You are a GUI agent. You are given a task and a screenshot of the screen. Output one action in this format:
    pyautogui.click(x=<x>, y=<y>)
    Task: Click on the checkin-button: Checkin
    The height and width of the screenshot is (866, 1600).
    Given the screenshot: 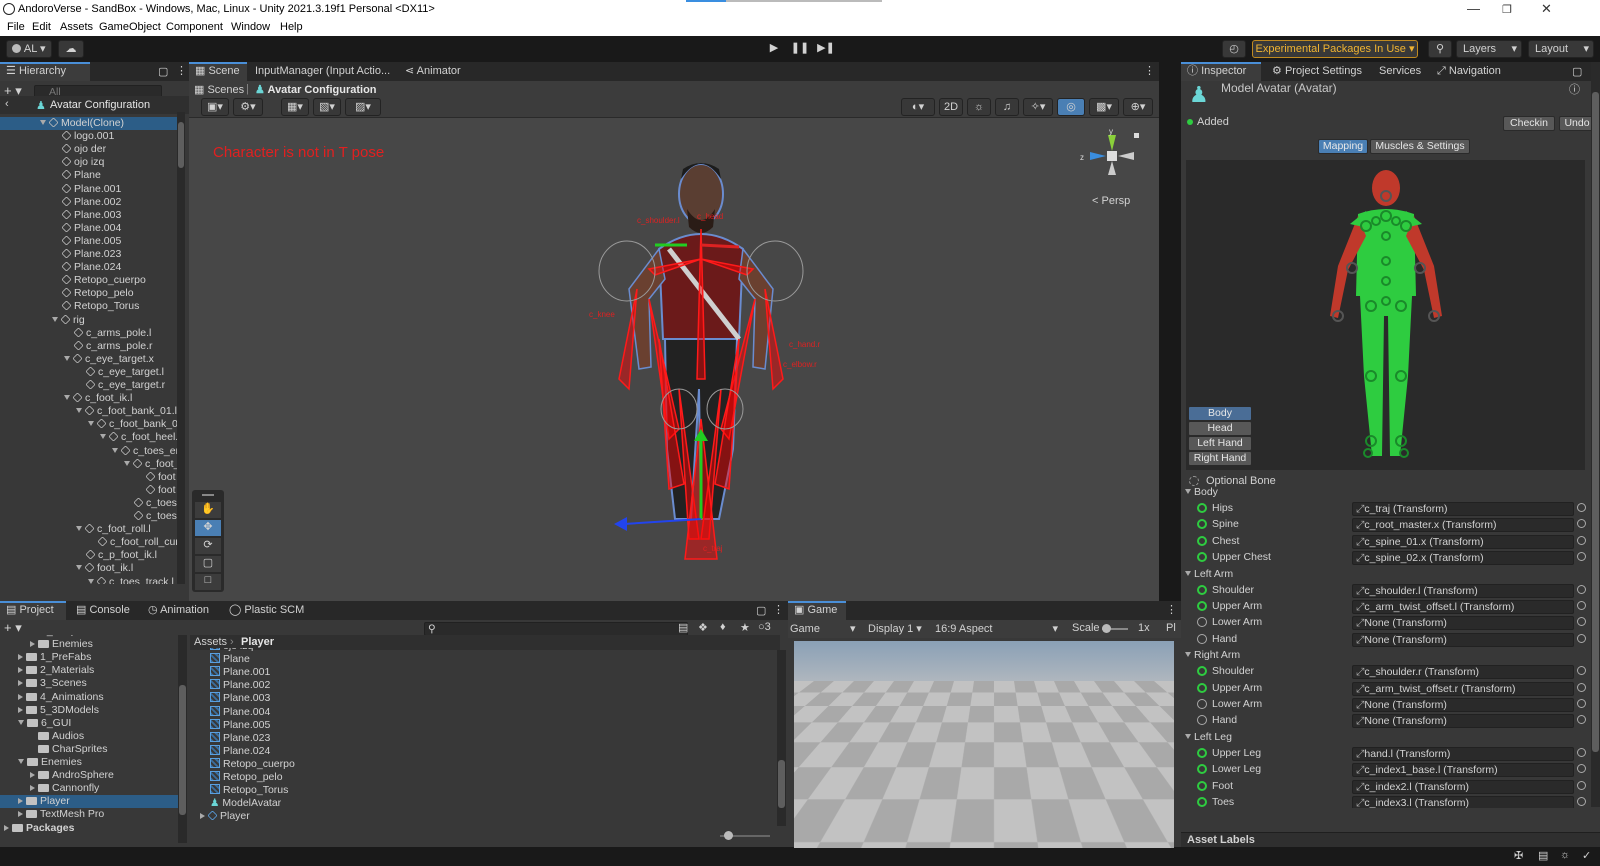 What is the action you would take?
    pyautogui.click(x=1529, y=123)
    